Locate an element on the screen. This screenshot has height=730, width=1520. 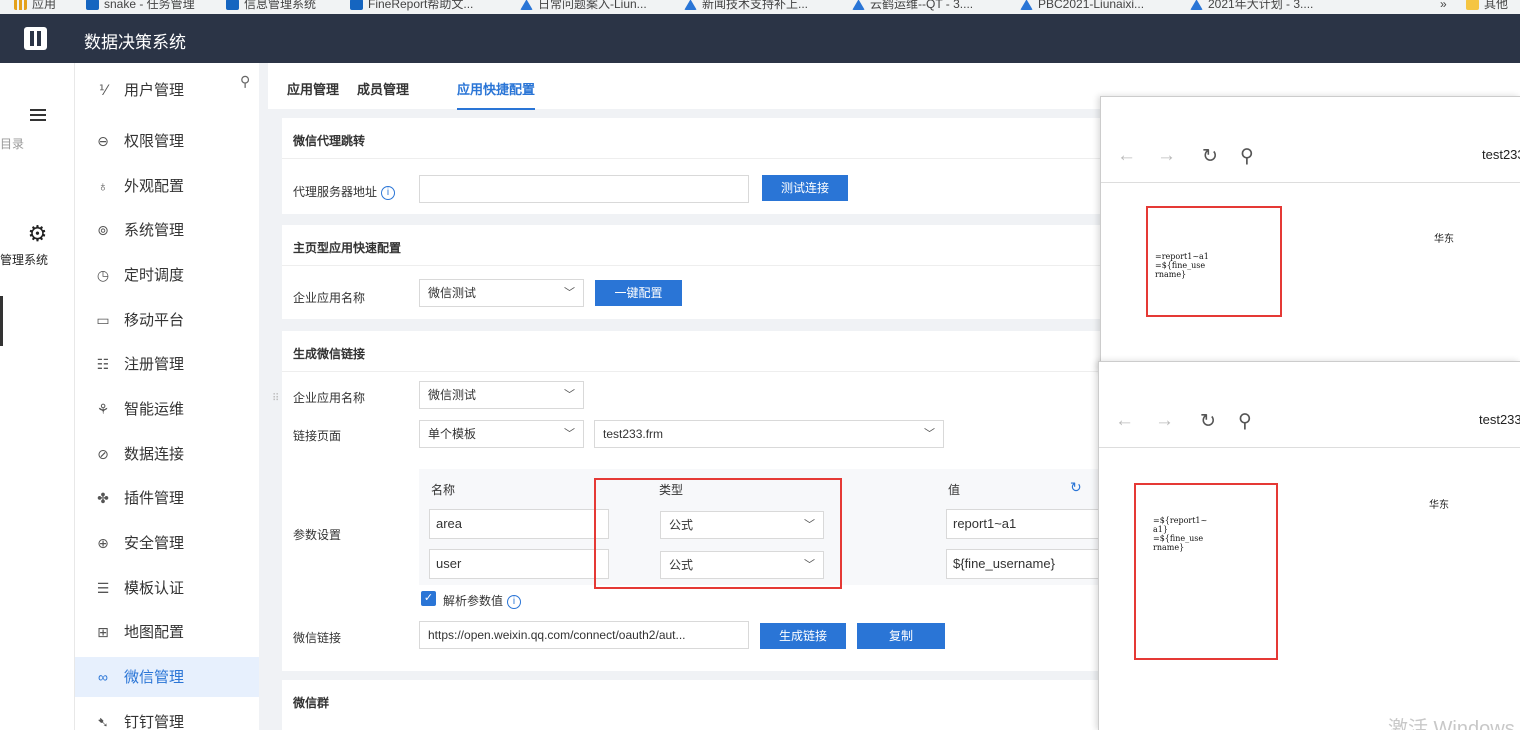
finereport-icon is located at coordinates (92, 5).